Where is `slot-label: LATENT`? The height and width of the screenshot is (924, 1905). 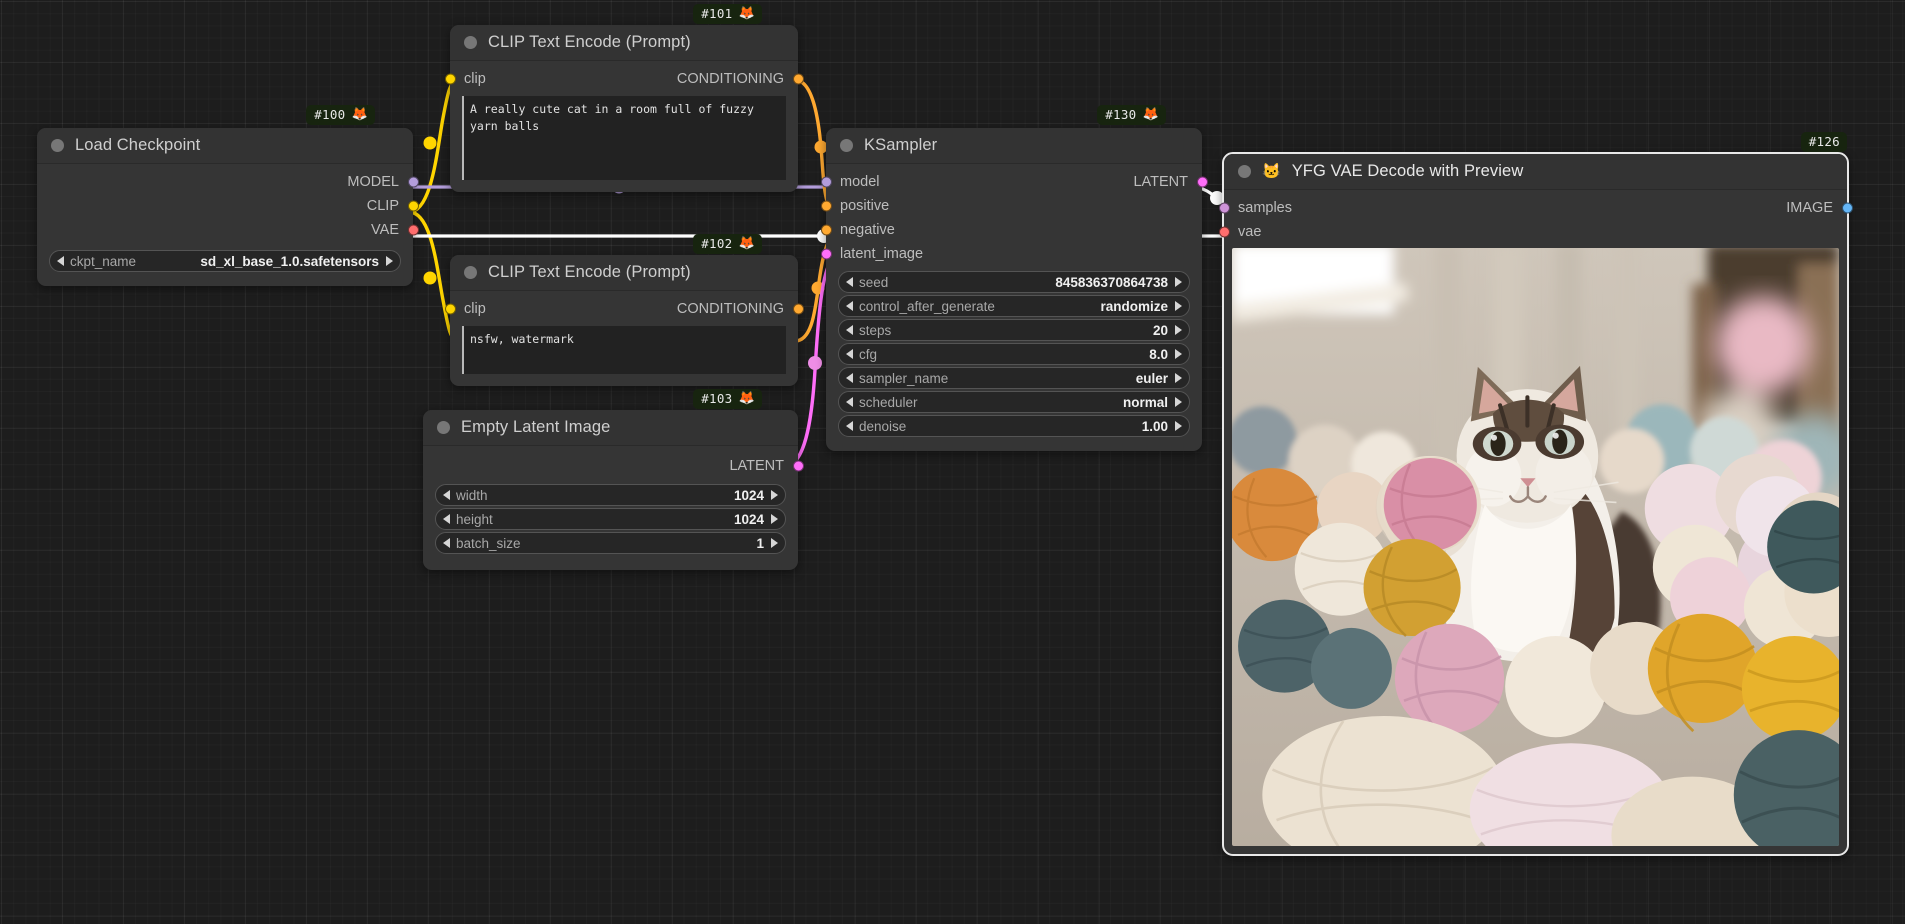
slot-label: LATENT is located at coordinates (756, 466).